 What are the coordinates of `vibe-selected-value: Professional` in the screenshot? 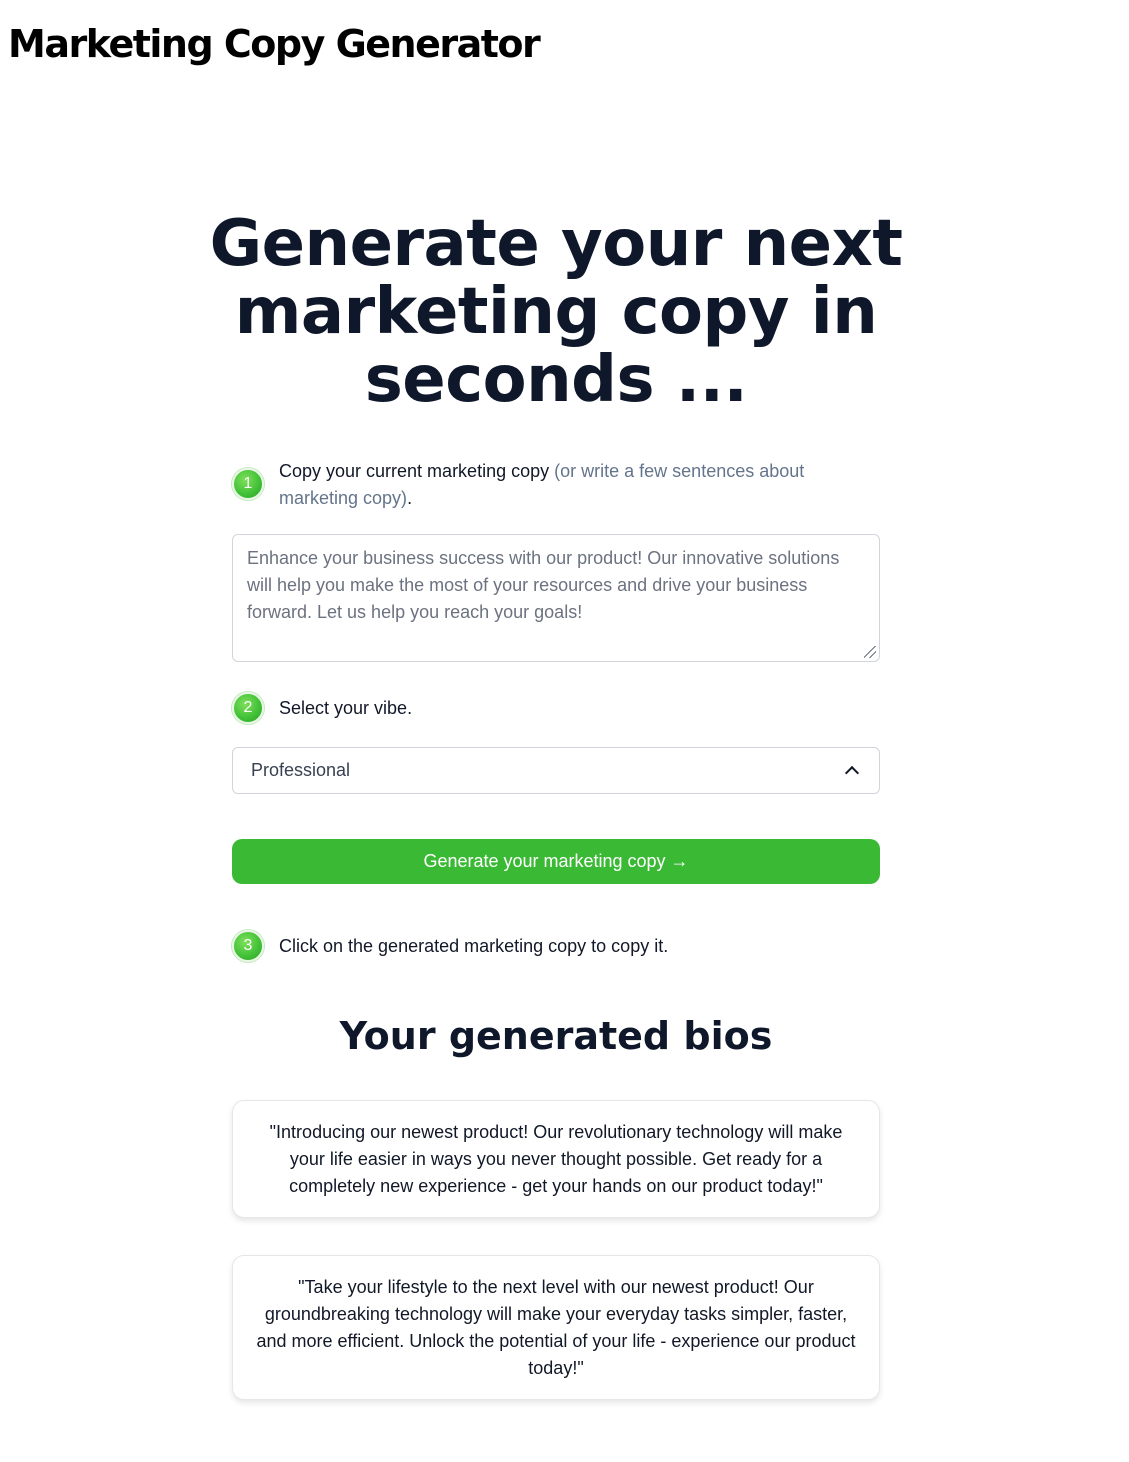 It's located at (301, 770).